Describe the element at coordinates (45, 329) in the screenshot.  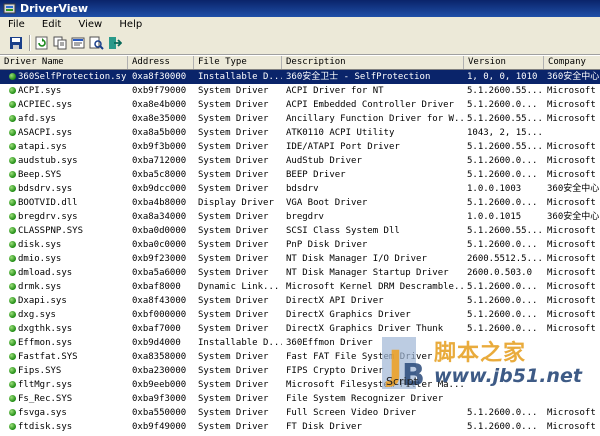
I see `cell-driver-name: dxgthk.sys` at that location.